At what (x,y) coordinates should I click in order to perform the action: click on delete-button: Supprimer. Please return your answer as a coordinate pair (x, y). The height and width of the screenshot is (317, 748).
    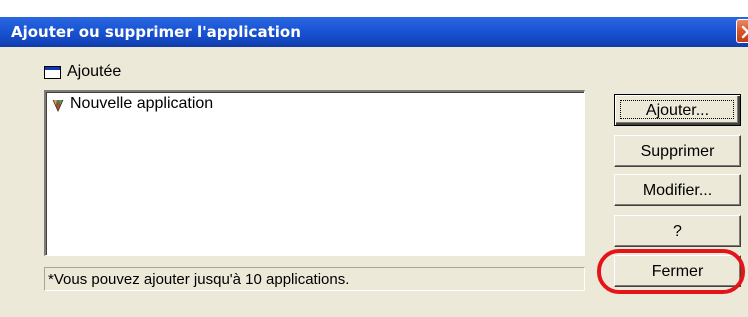
    Looking at the image, I should click on (677, 151).